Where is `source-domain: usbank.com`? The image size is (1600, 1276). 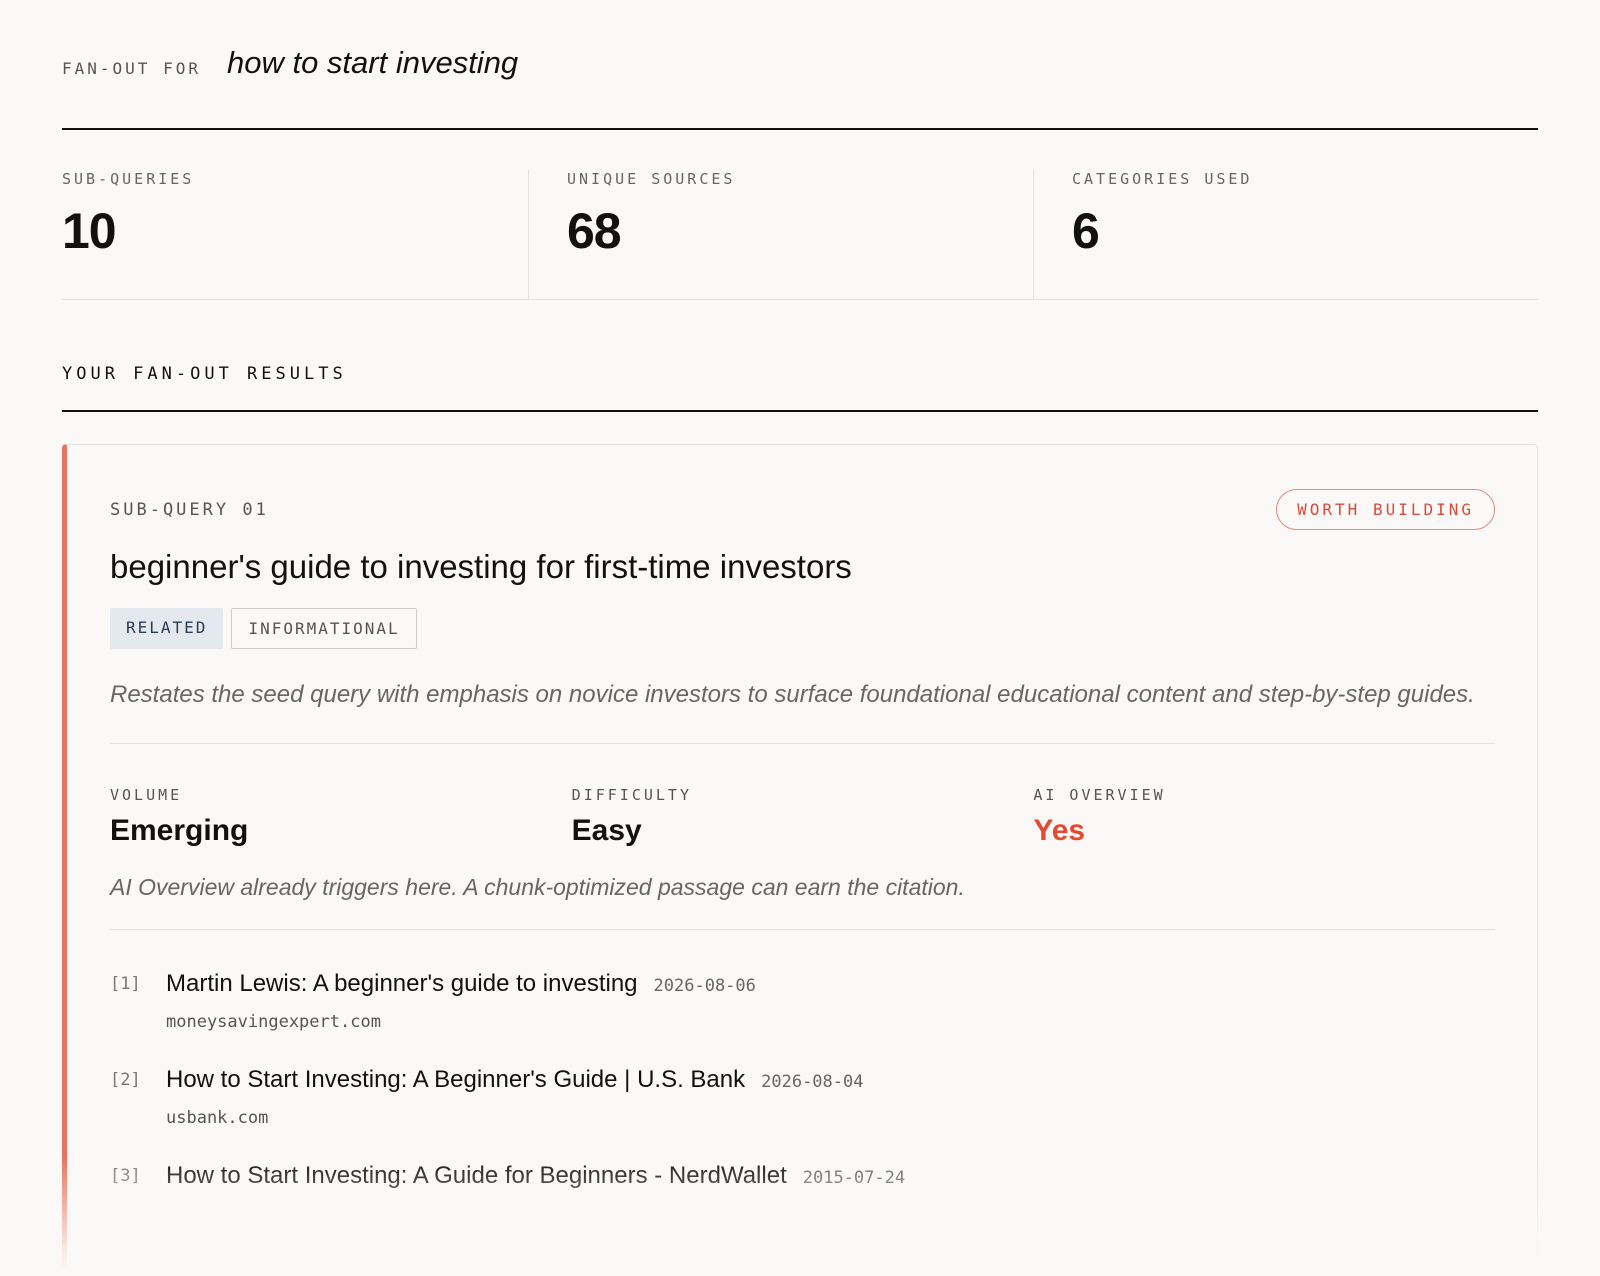
source-domain: usbank.com is located at coordinates (217, 1118).